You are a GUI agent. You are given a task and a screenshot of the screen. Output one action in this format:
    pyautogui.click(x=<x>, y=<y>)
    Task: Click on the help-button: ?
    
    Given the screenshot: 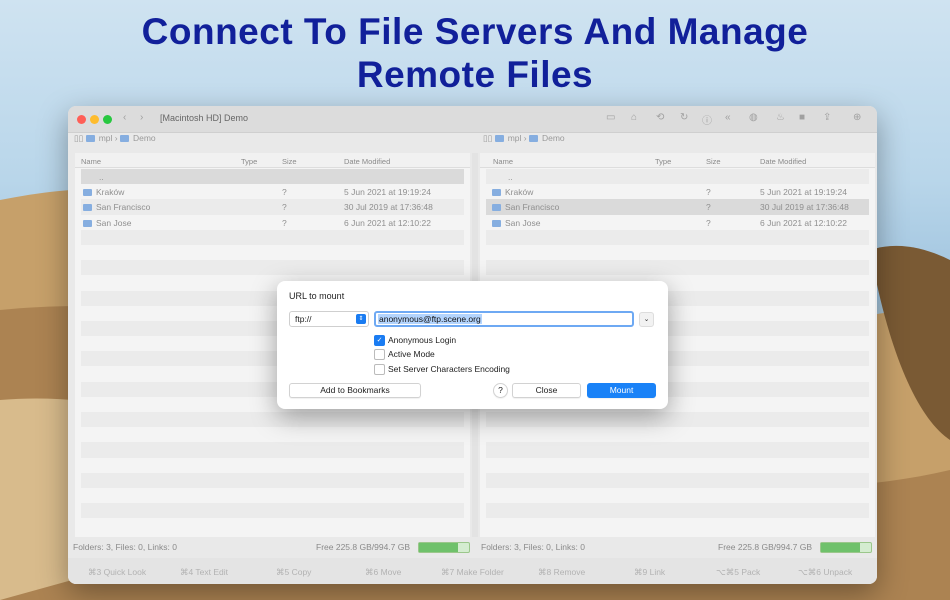 What is the action you would take?
    pyautogui.click(x=500, y=390)
    